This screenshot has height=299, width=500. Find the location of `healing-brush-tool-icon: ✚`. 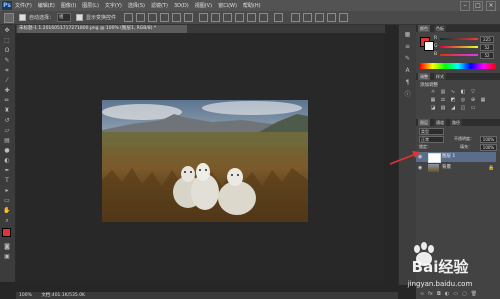

healing-brush-tool-icon: ✚ is located at coordinates (7, 91).